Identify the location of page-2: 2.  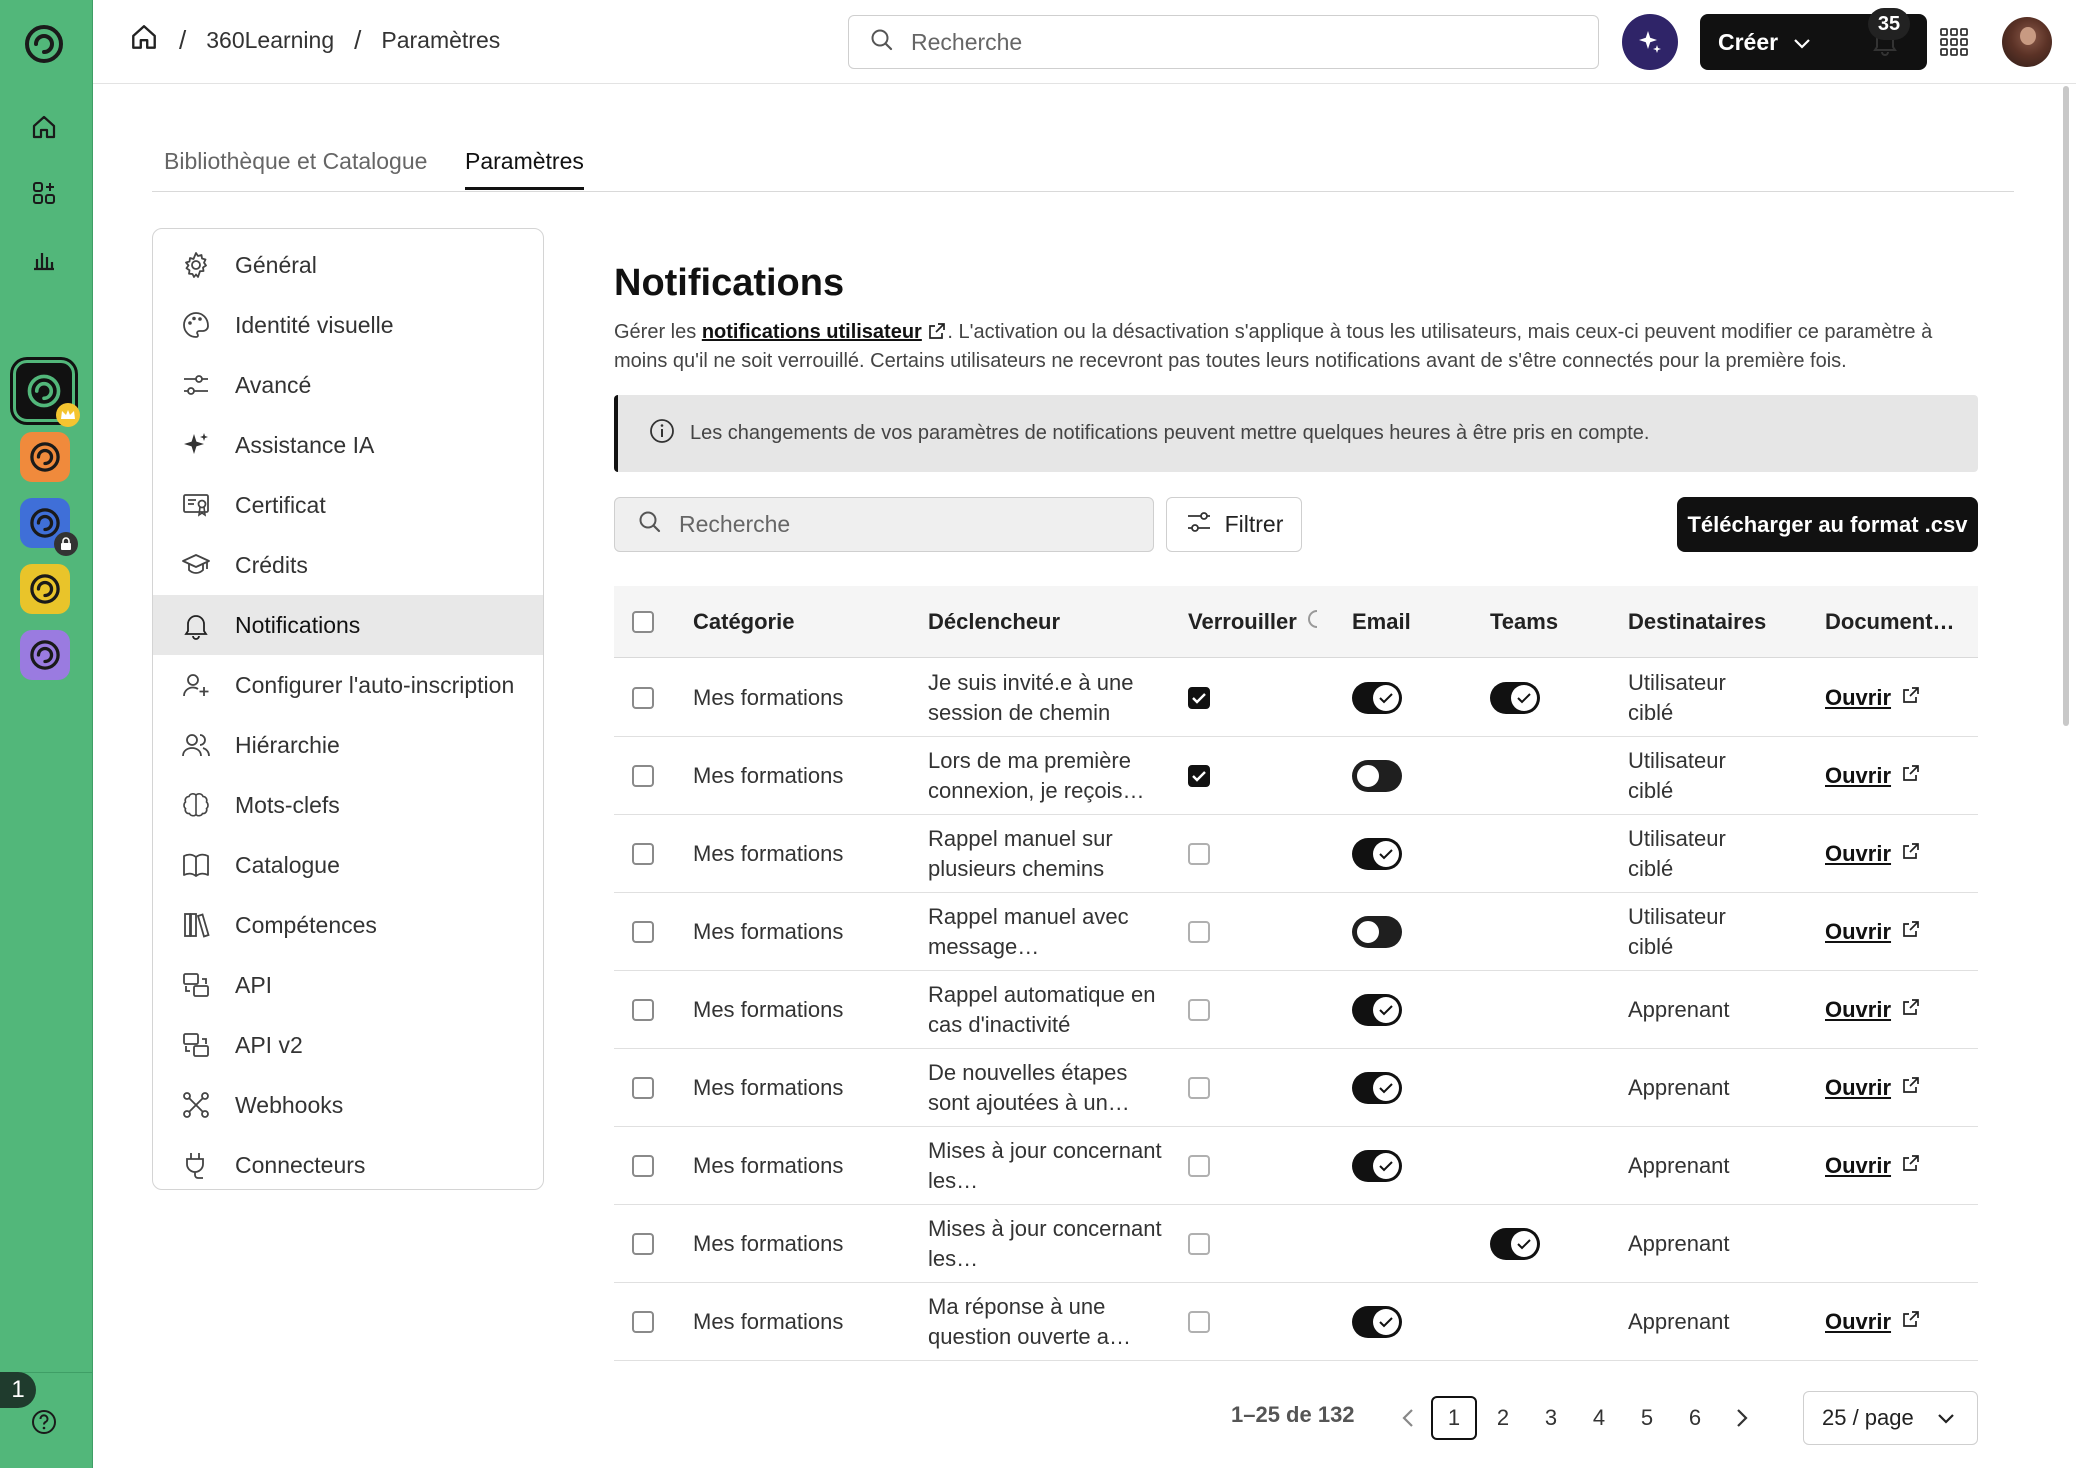
(1503, 1418).